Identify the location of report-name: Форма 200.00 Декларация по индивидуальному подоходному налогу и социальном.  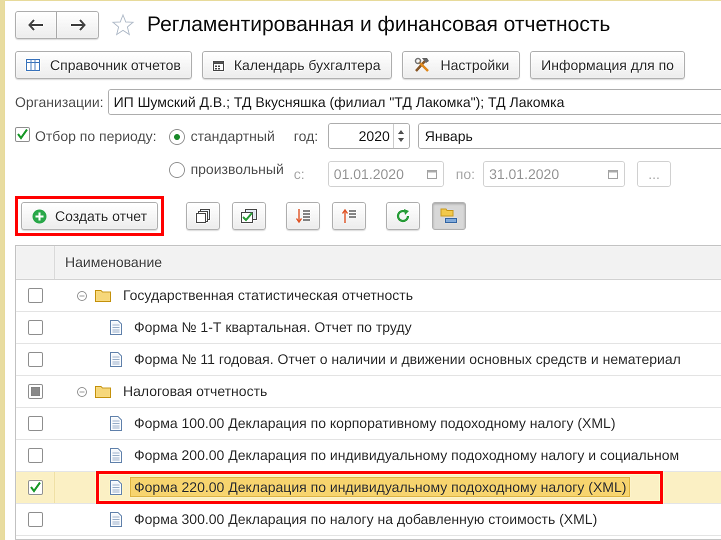
(406, 455).